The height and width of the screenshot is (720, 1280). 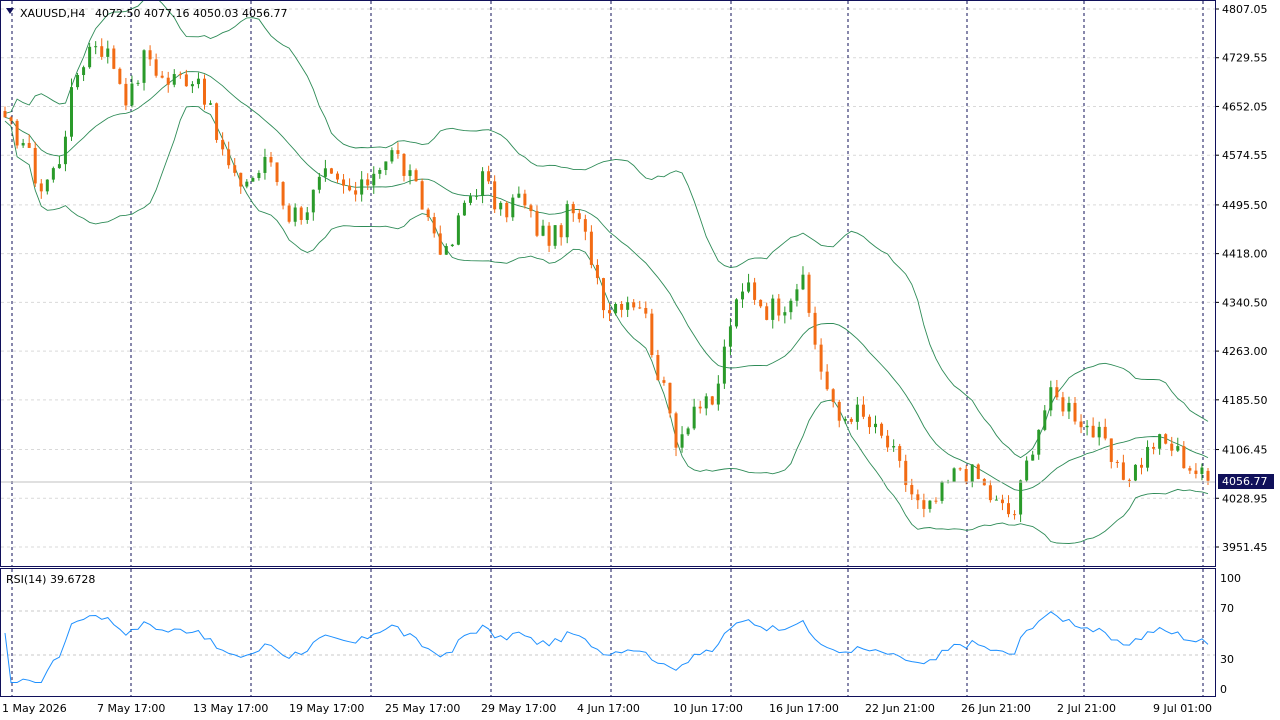 I want to click on rsi-level-100: 100, so click(x=1230, y=578).